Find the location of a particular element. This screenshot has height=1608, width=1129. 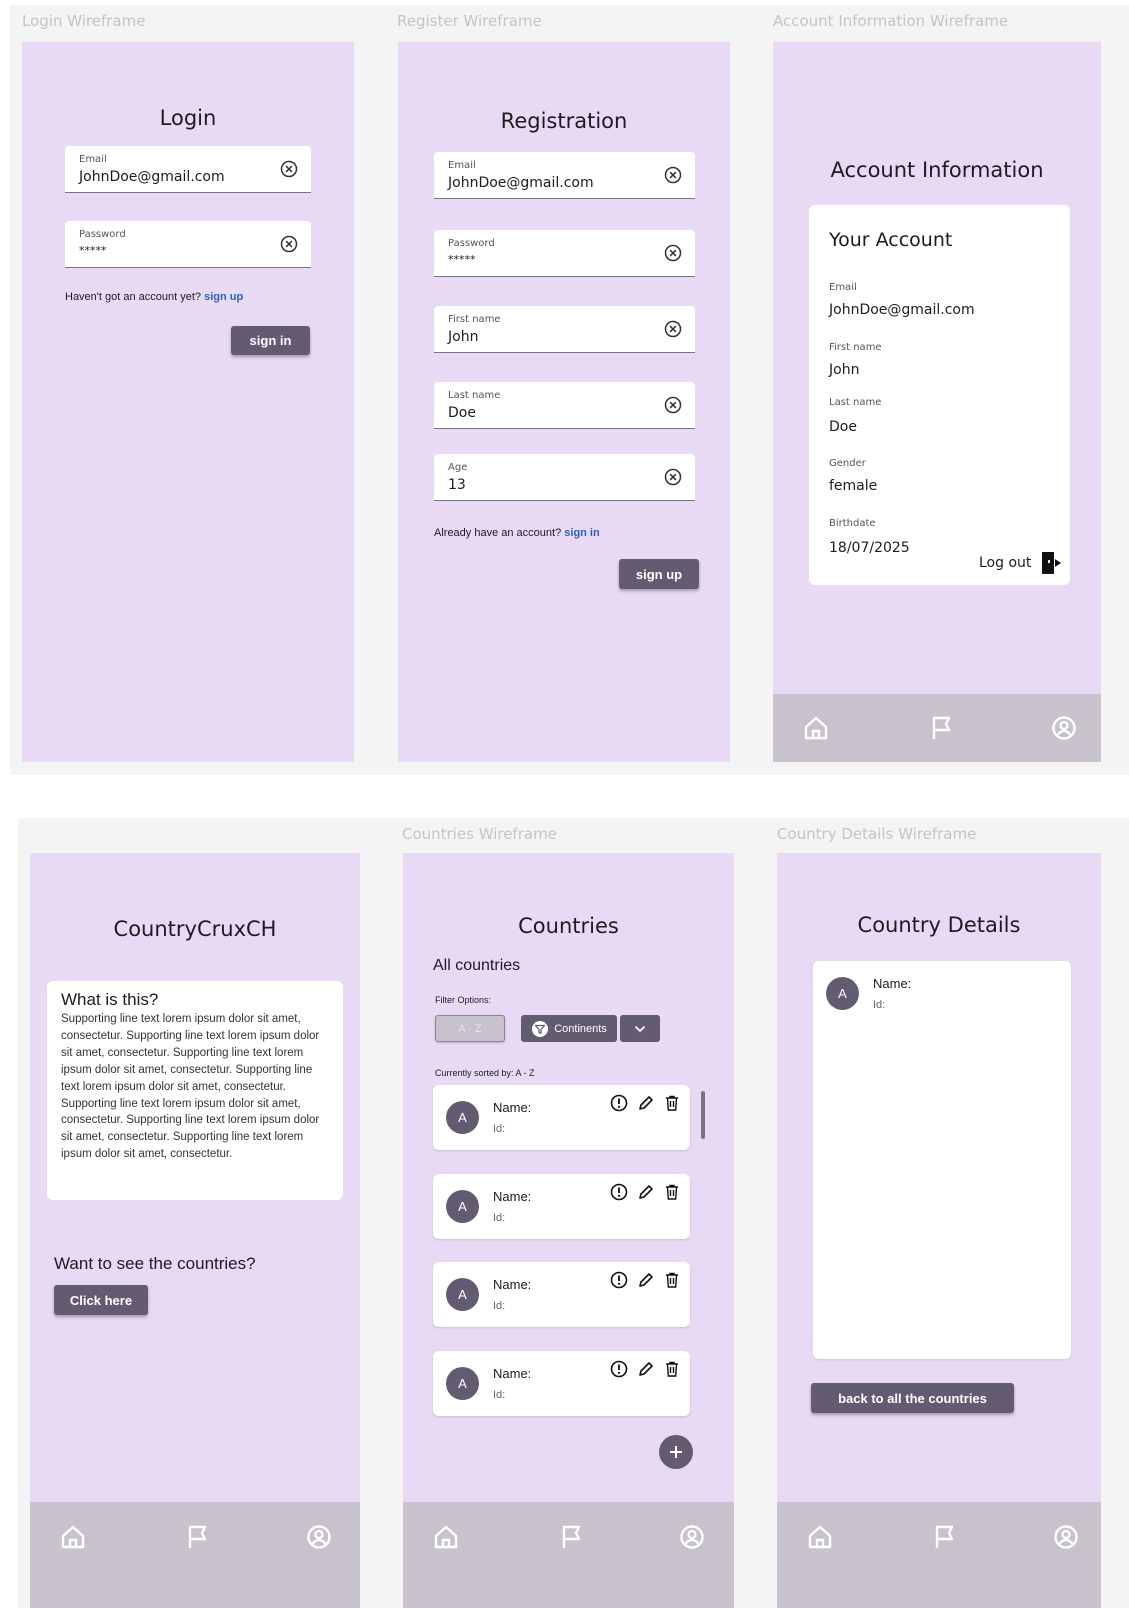

account-frame-label: Account Information Wireframe is located at coordinates (891, 21).